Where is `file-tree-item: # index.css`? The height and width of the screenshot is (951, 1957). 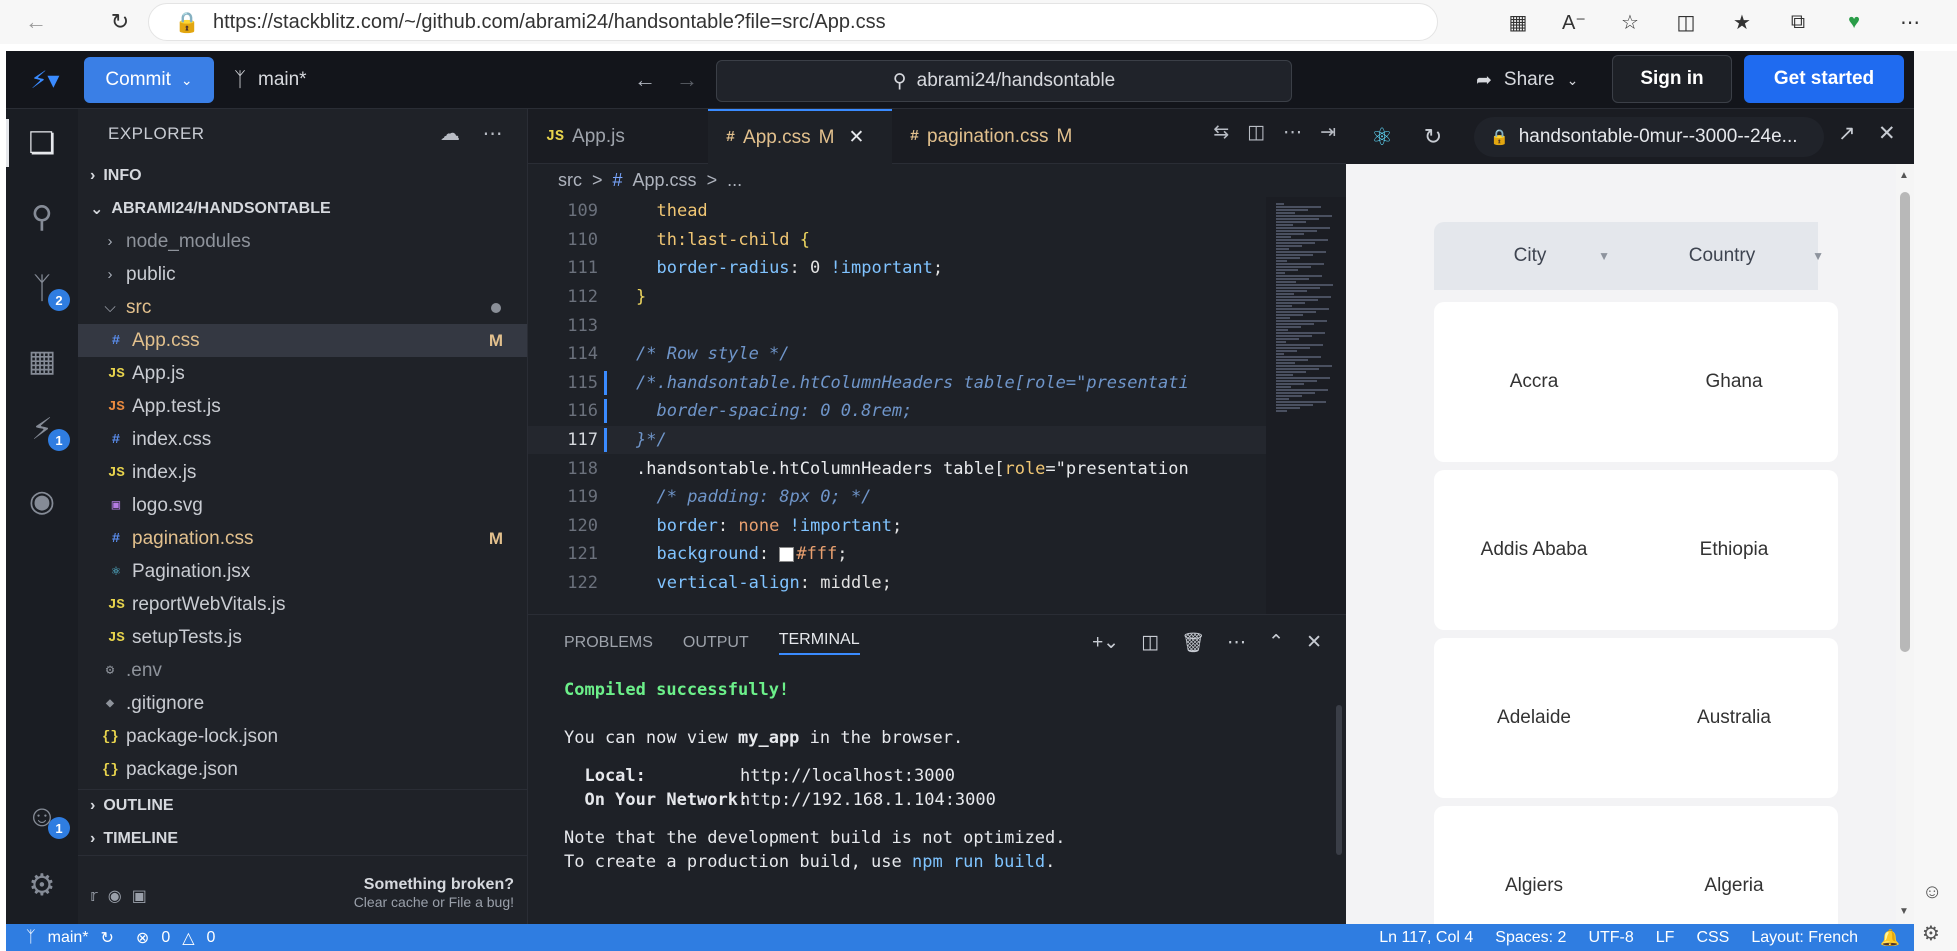
file-tree-item: # index.css is located at coordinates (302, 439).